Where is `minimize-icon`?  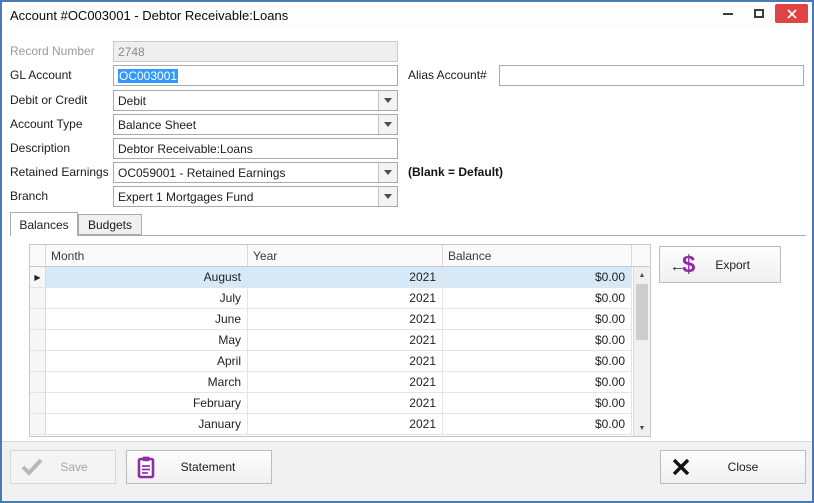 minimize-icon is located at coordinates (727, 13).